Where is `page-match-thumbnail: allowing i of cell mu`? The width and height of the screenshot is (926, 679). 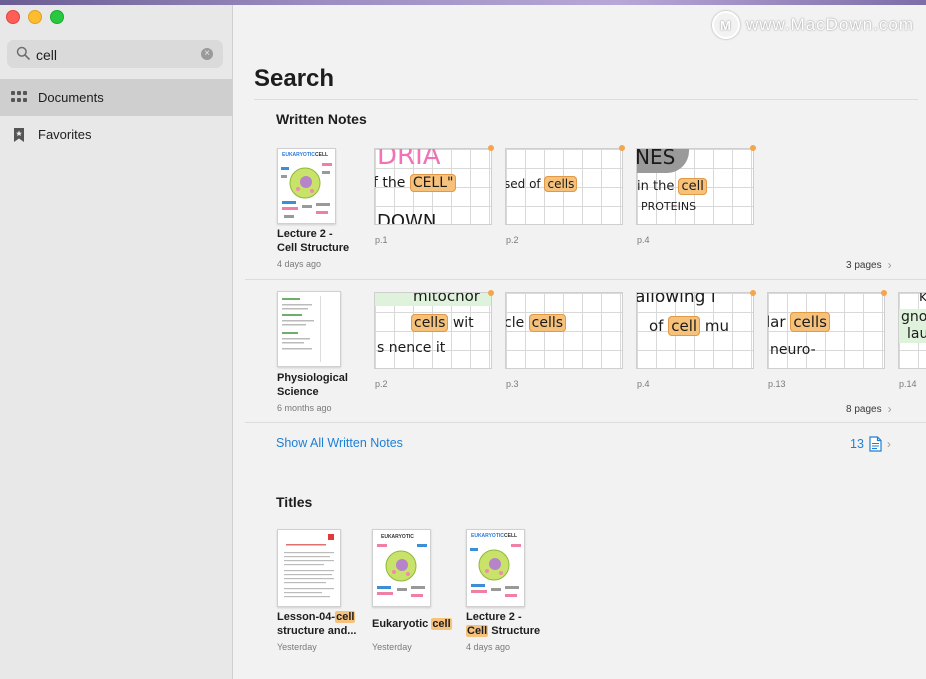
page-match-thumbnail: allowing i of cell mu is located at coordinates (695, 330).